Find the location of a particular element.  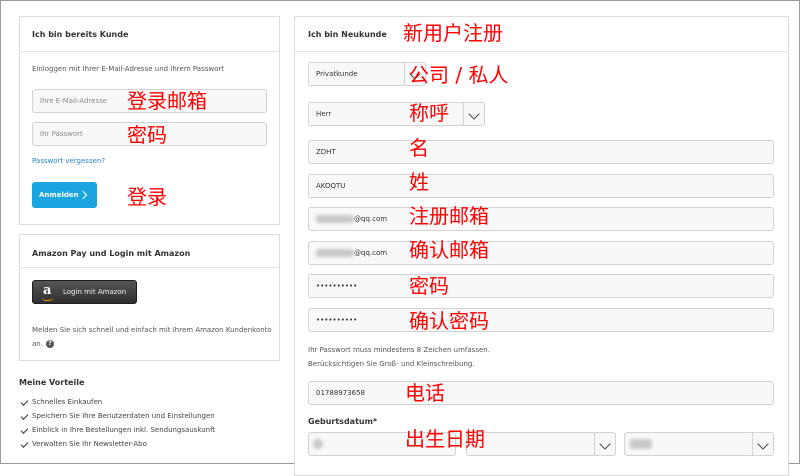

birth-year-box is located at coordinates (689, 444).